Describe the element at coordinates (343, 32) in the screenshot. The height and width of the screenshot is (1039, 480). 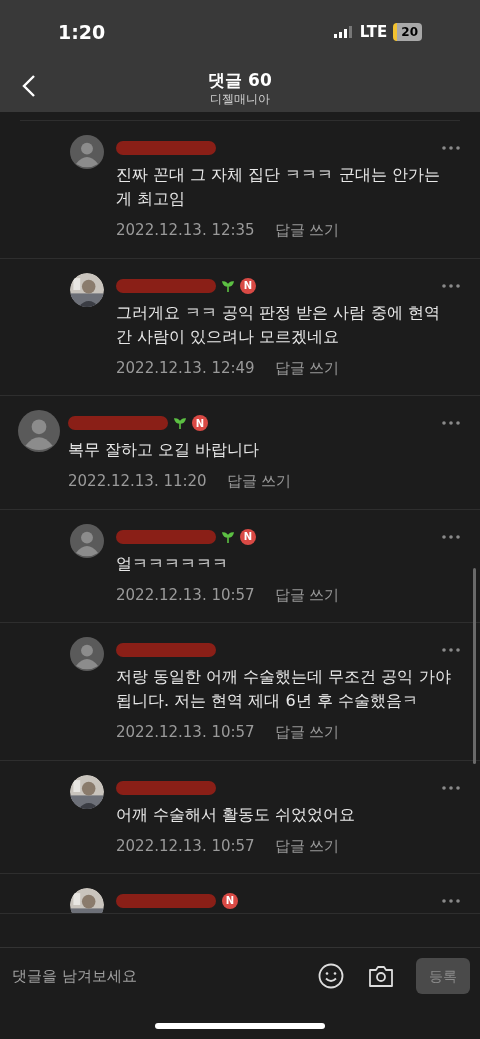
I see `signal-icon` at that location.